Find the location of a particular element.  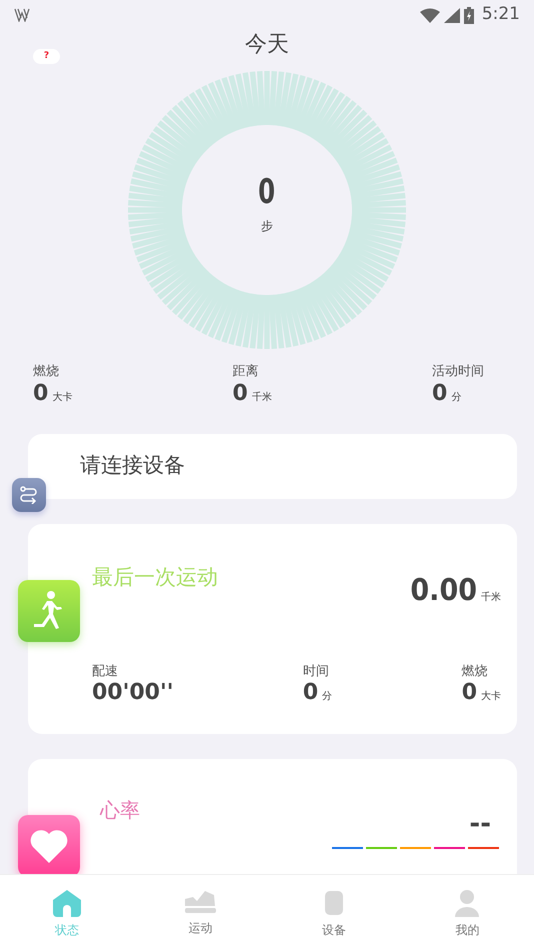

stat-label: 时间 is located at coordinates (316, 671).